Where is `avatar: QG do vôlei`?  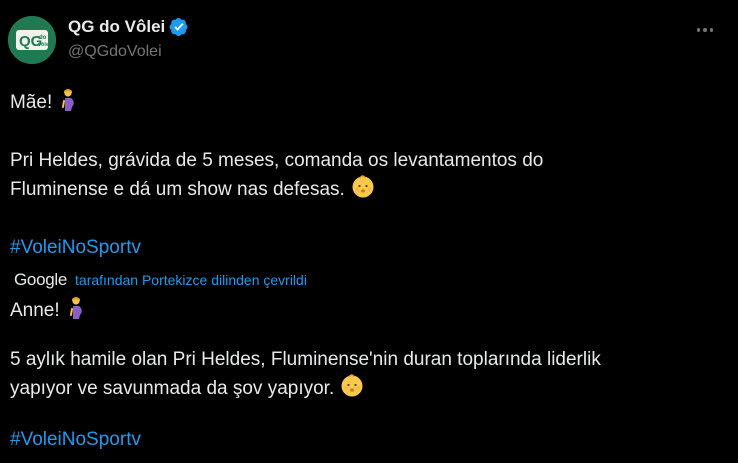 avatar: QG do vôlei is located at coordinates (32, 40).